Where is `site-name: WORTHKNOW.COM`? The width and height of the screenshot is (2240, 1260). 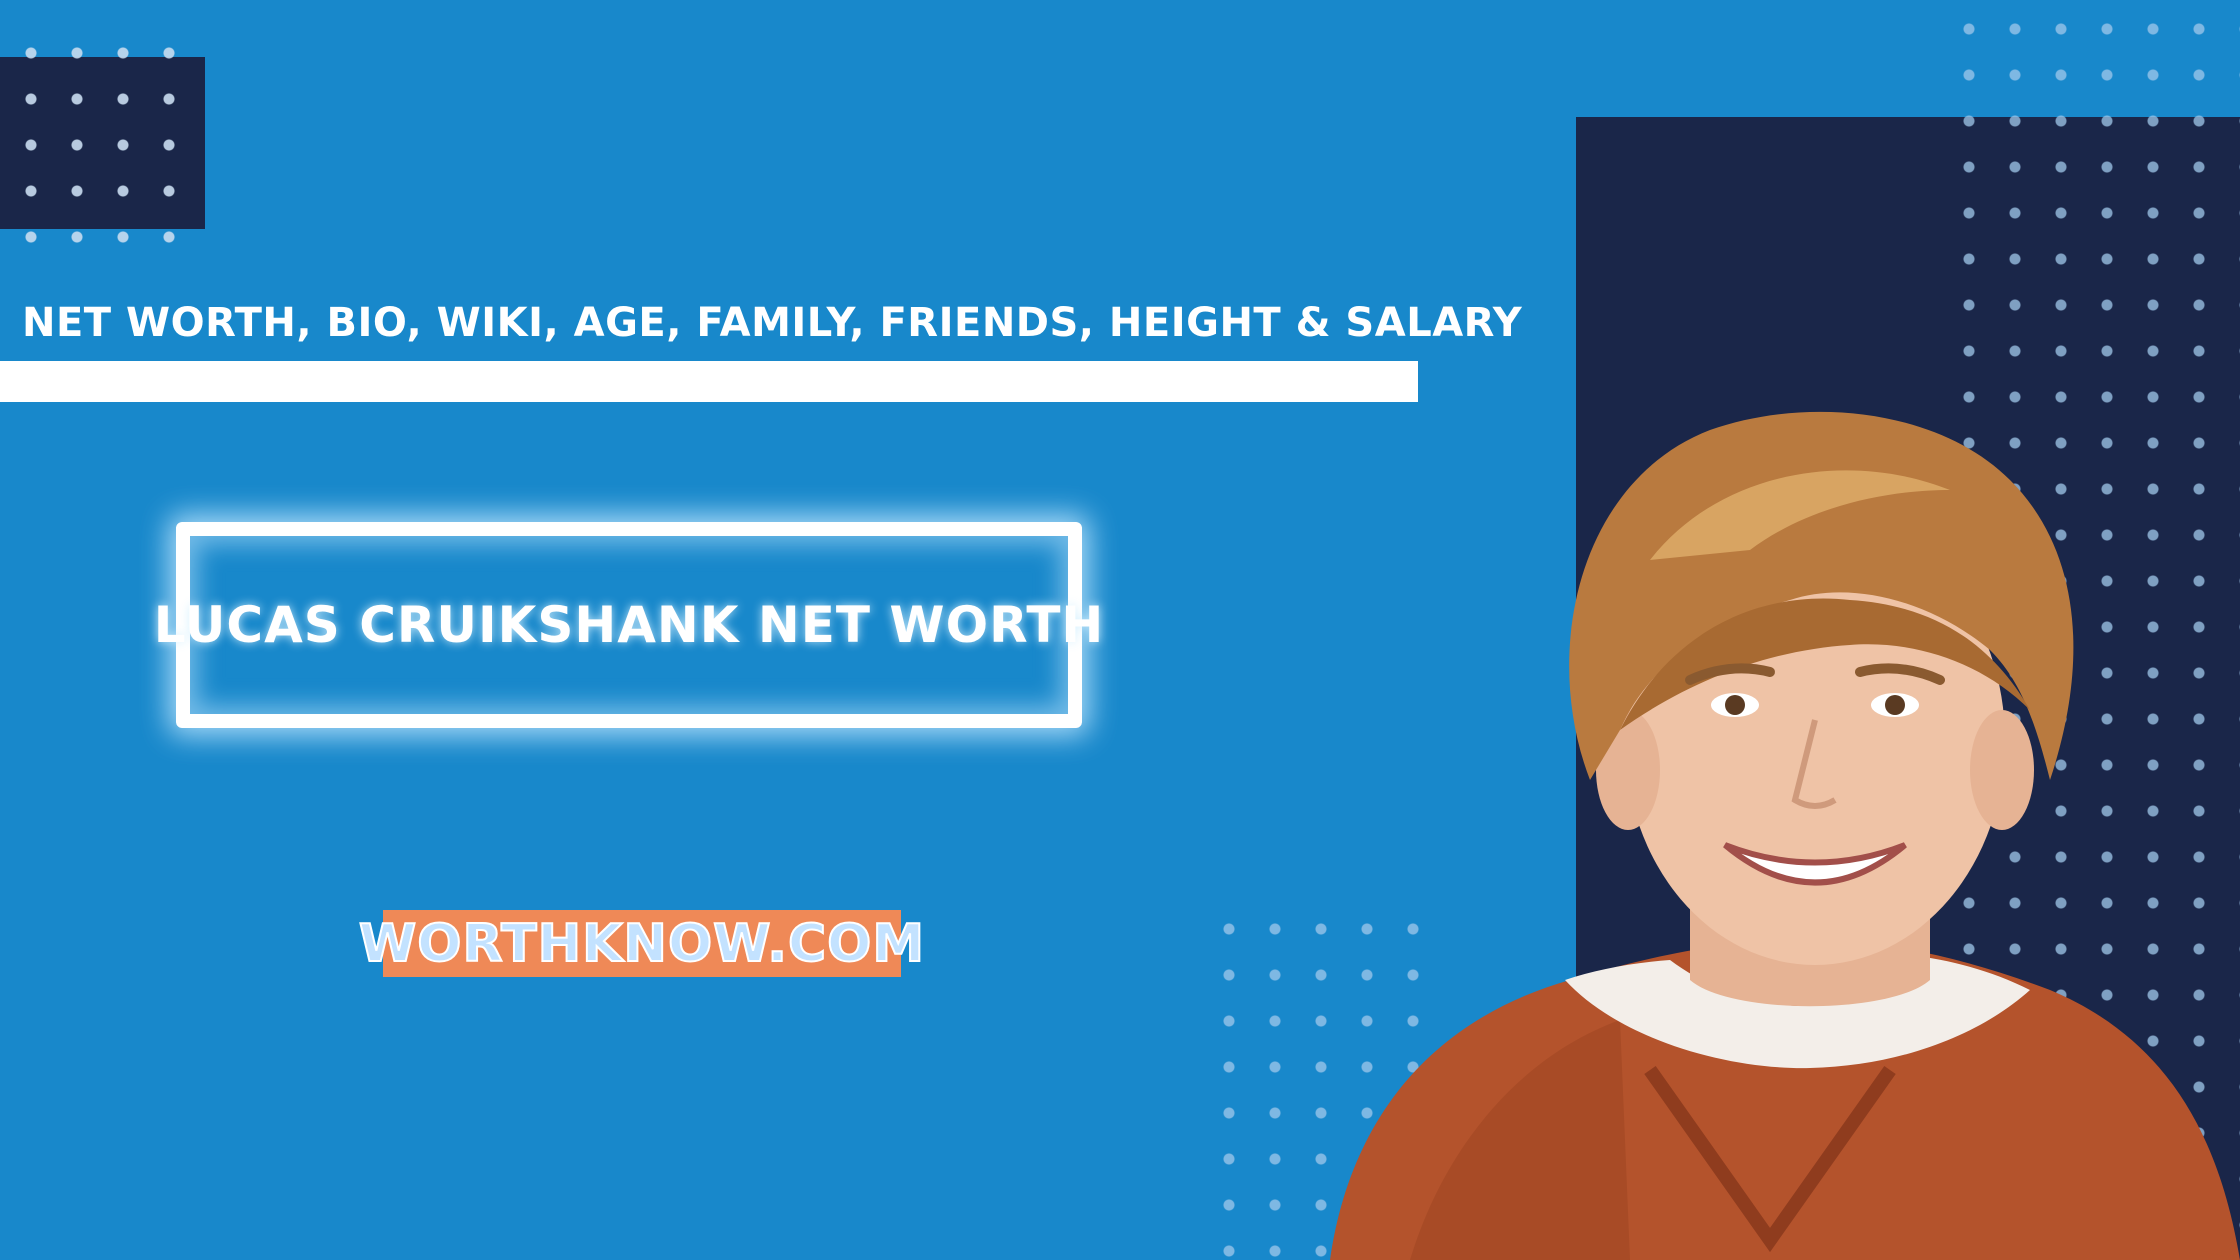 site-name: WORTHKNOW.COM is located at coordinates (642, 944).